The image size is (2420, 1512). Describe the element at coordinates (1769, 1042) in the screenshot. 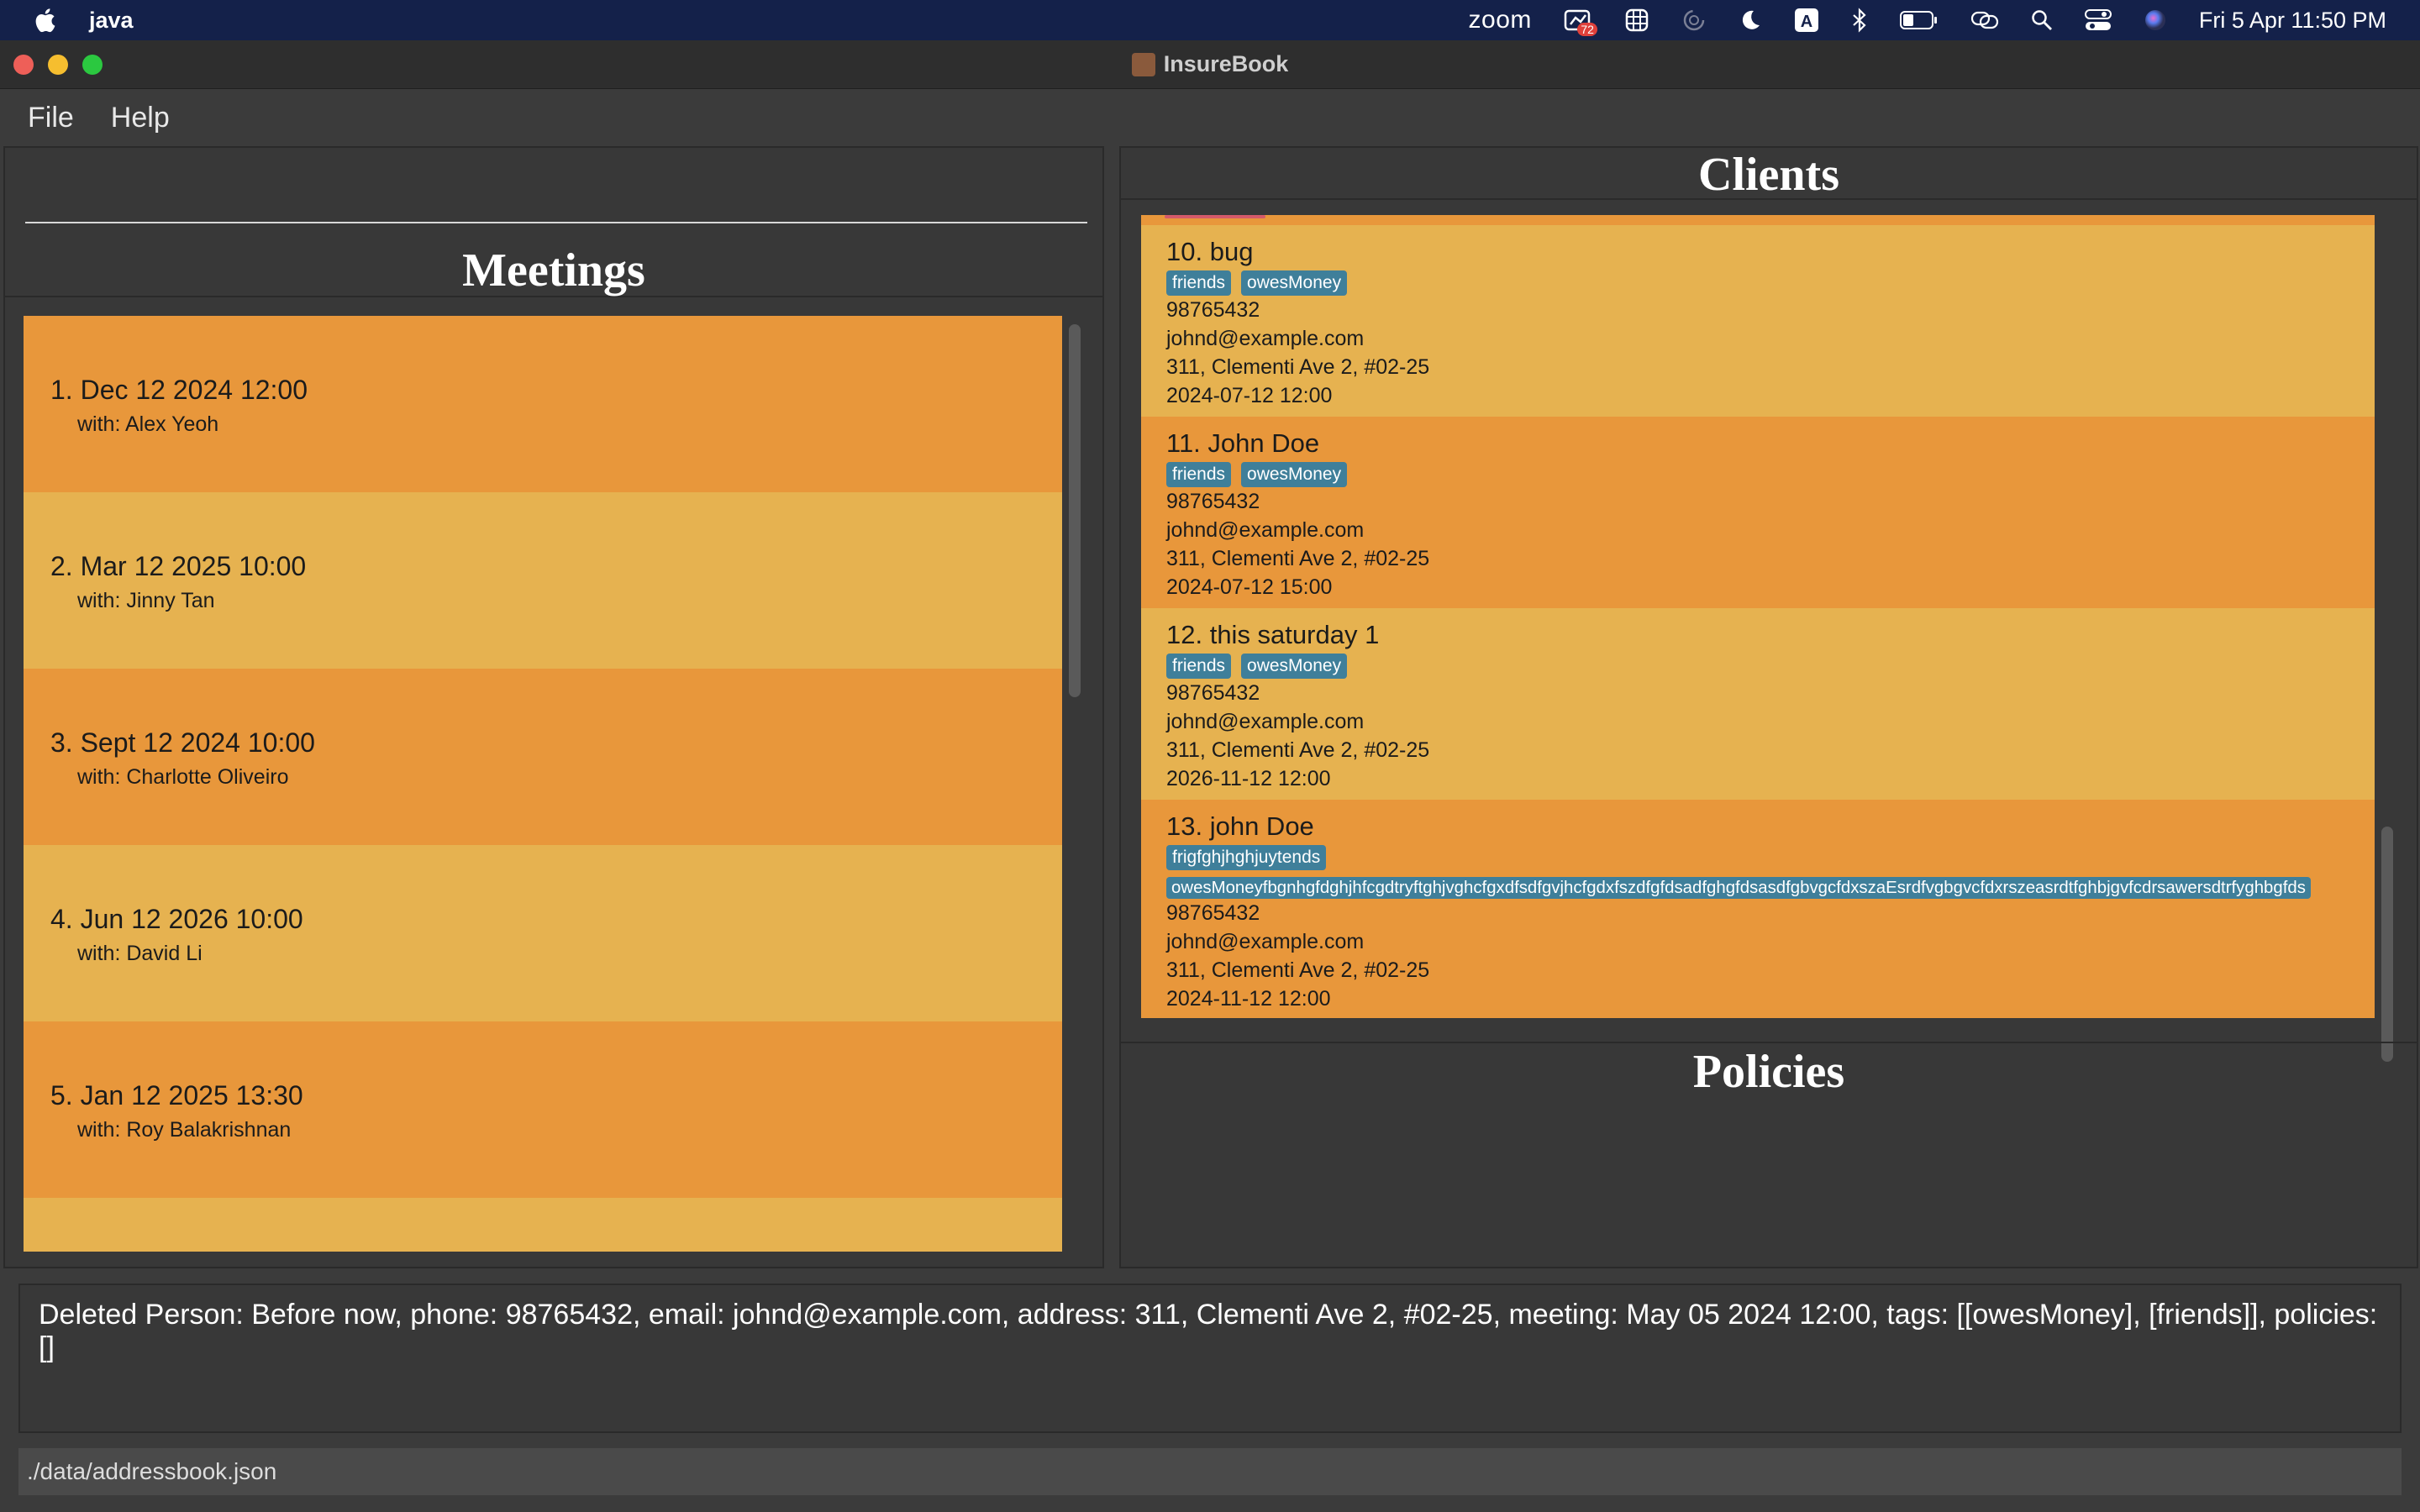

I see `panel-divider` at that location.